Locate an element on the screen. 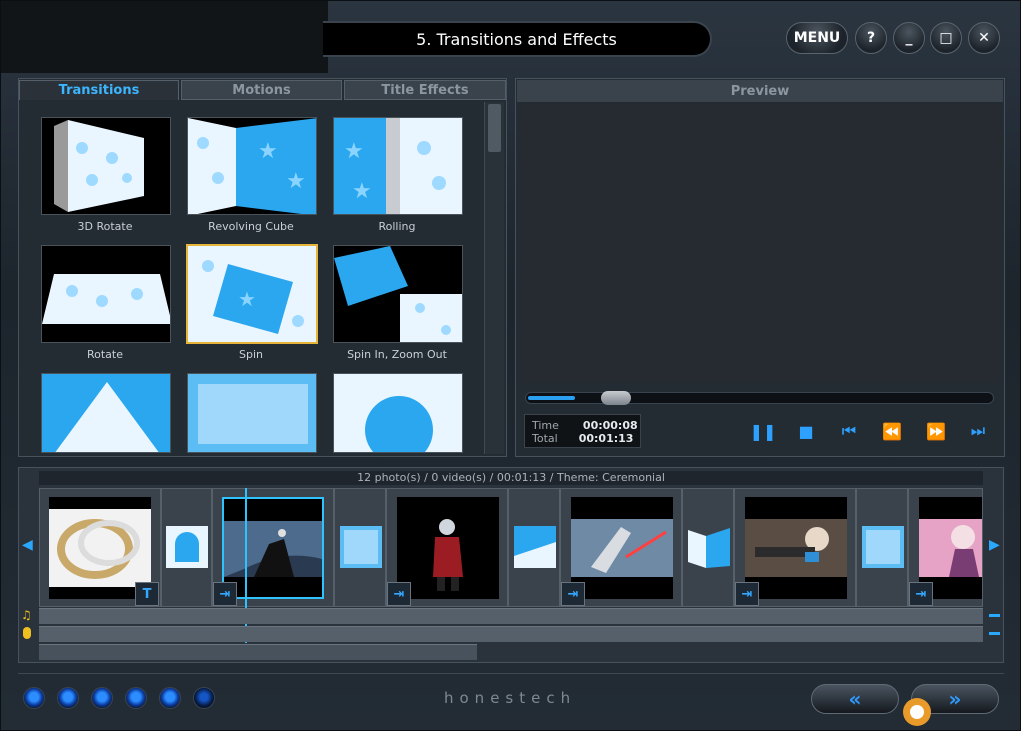 The width and height of the screenshot is (1021, 731). help-button: ? is located at coordinates (871, 38).